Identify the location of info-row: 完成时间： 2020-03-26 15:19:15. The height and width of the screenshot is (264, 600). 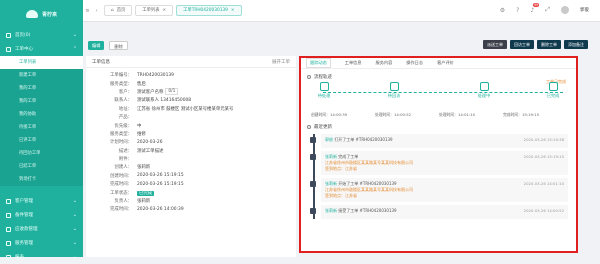
(147, 184).